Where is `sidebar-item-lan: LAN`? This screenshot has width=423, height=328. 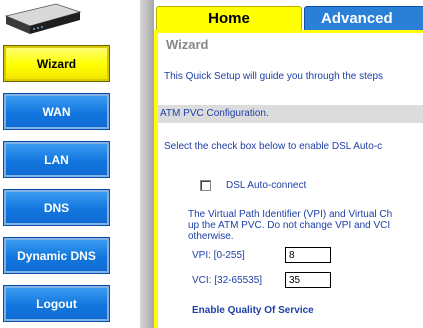
sidebar-item-lan: LAN is located at coordinates (56, 159).